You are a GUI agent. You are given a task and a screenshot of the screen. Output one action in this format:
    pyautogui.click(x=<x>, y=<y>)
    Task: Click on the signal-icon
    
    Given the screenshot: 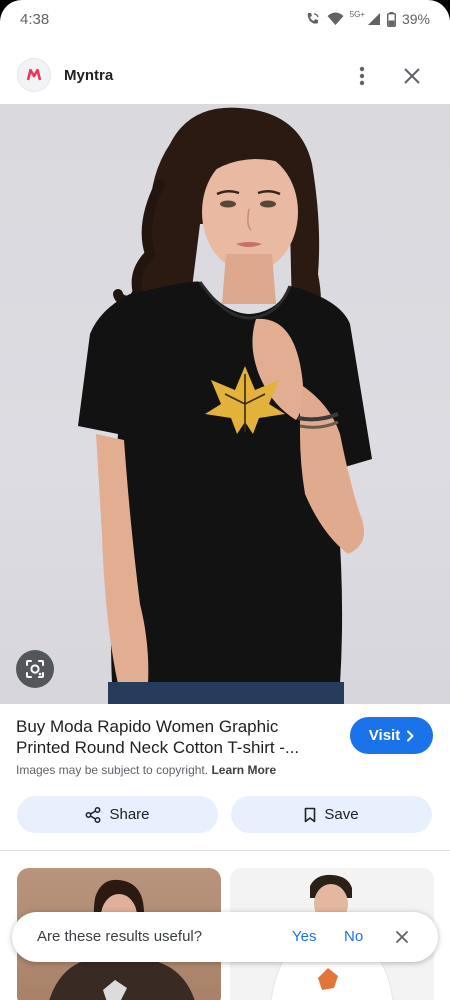 What is the action you would take?
    pyautogui.click(x=373, y=19)
    